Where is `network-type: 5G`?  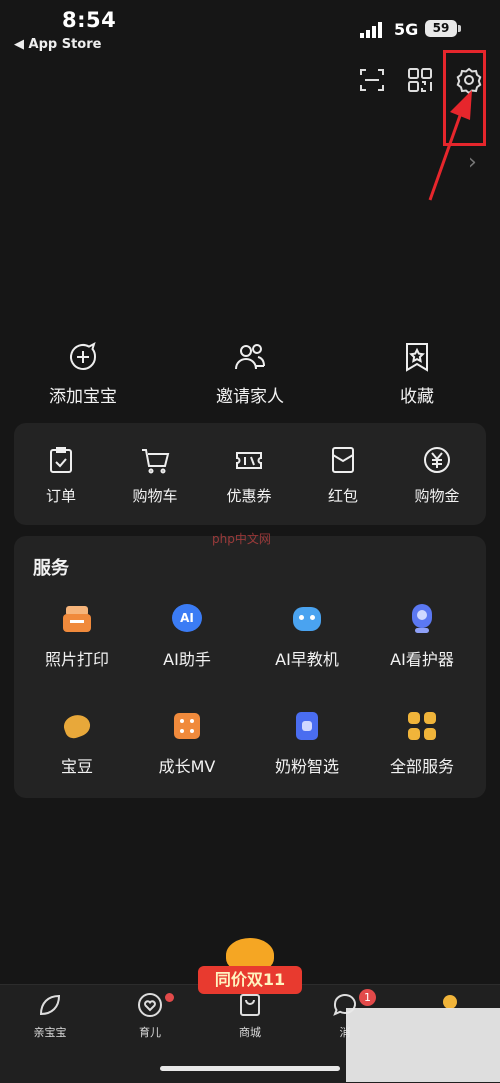
network-type: 5G is located at coordinates (406, 29).